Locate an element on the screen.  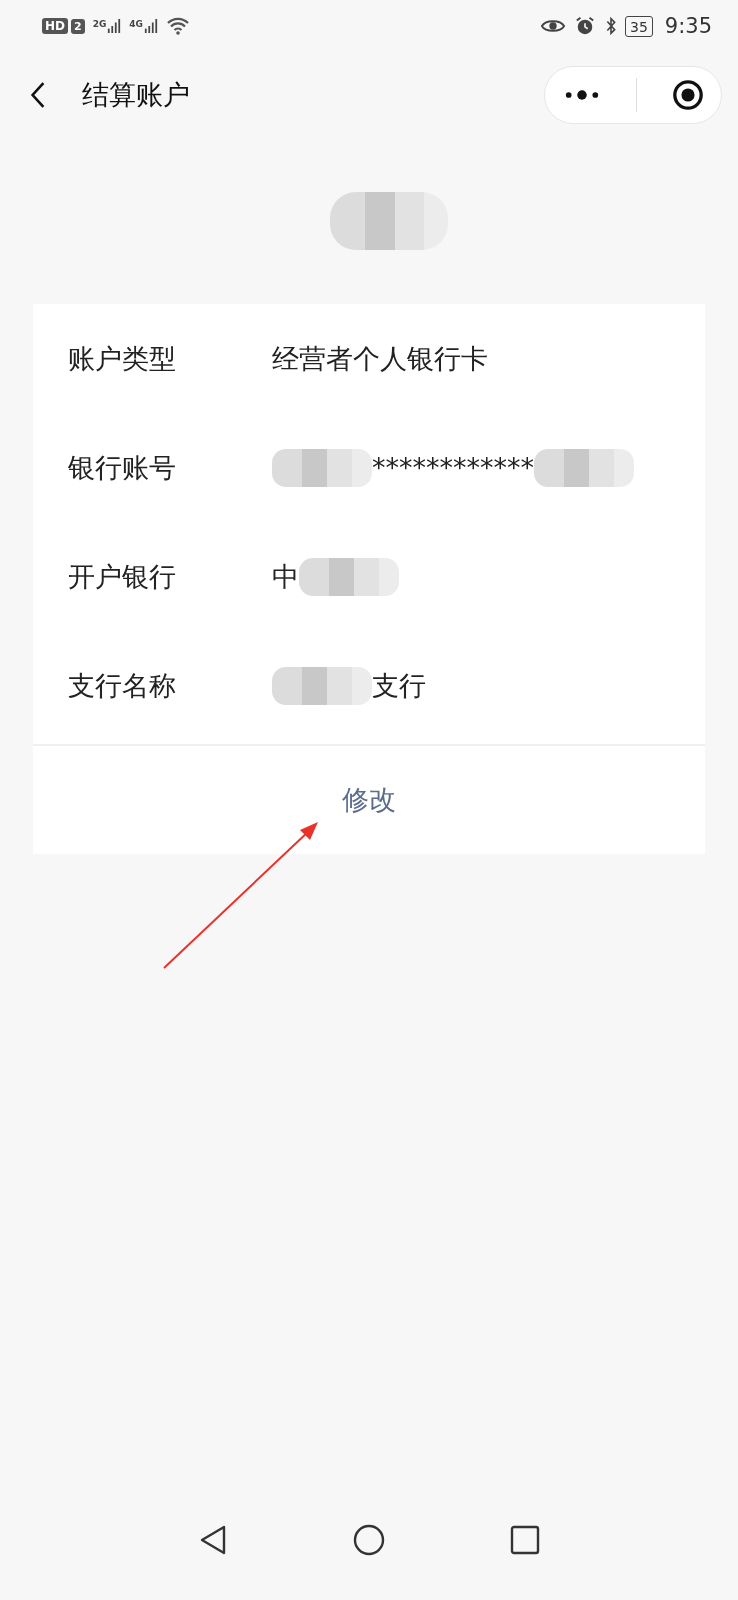
field-value: 中 is located at coordinates (285, 576).